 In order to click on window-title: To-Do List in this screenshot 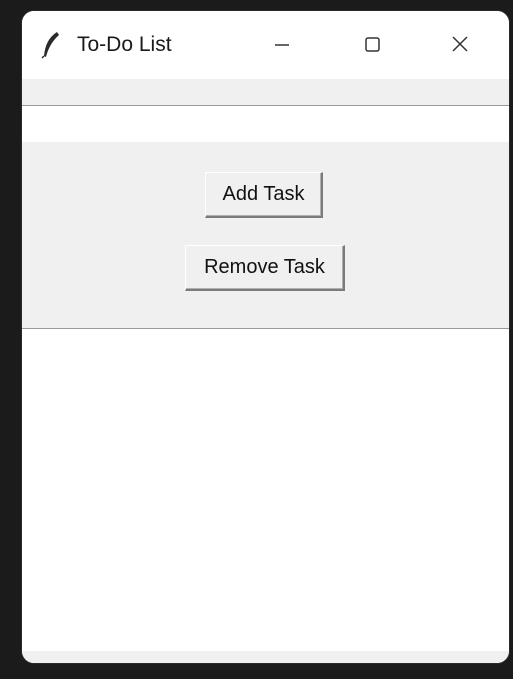, I will do `click(124, 44)`.